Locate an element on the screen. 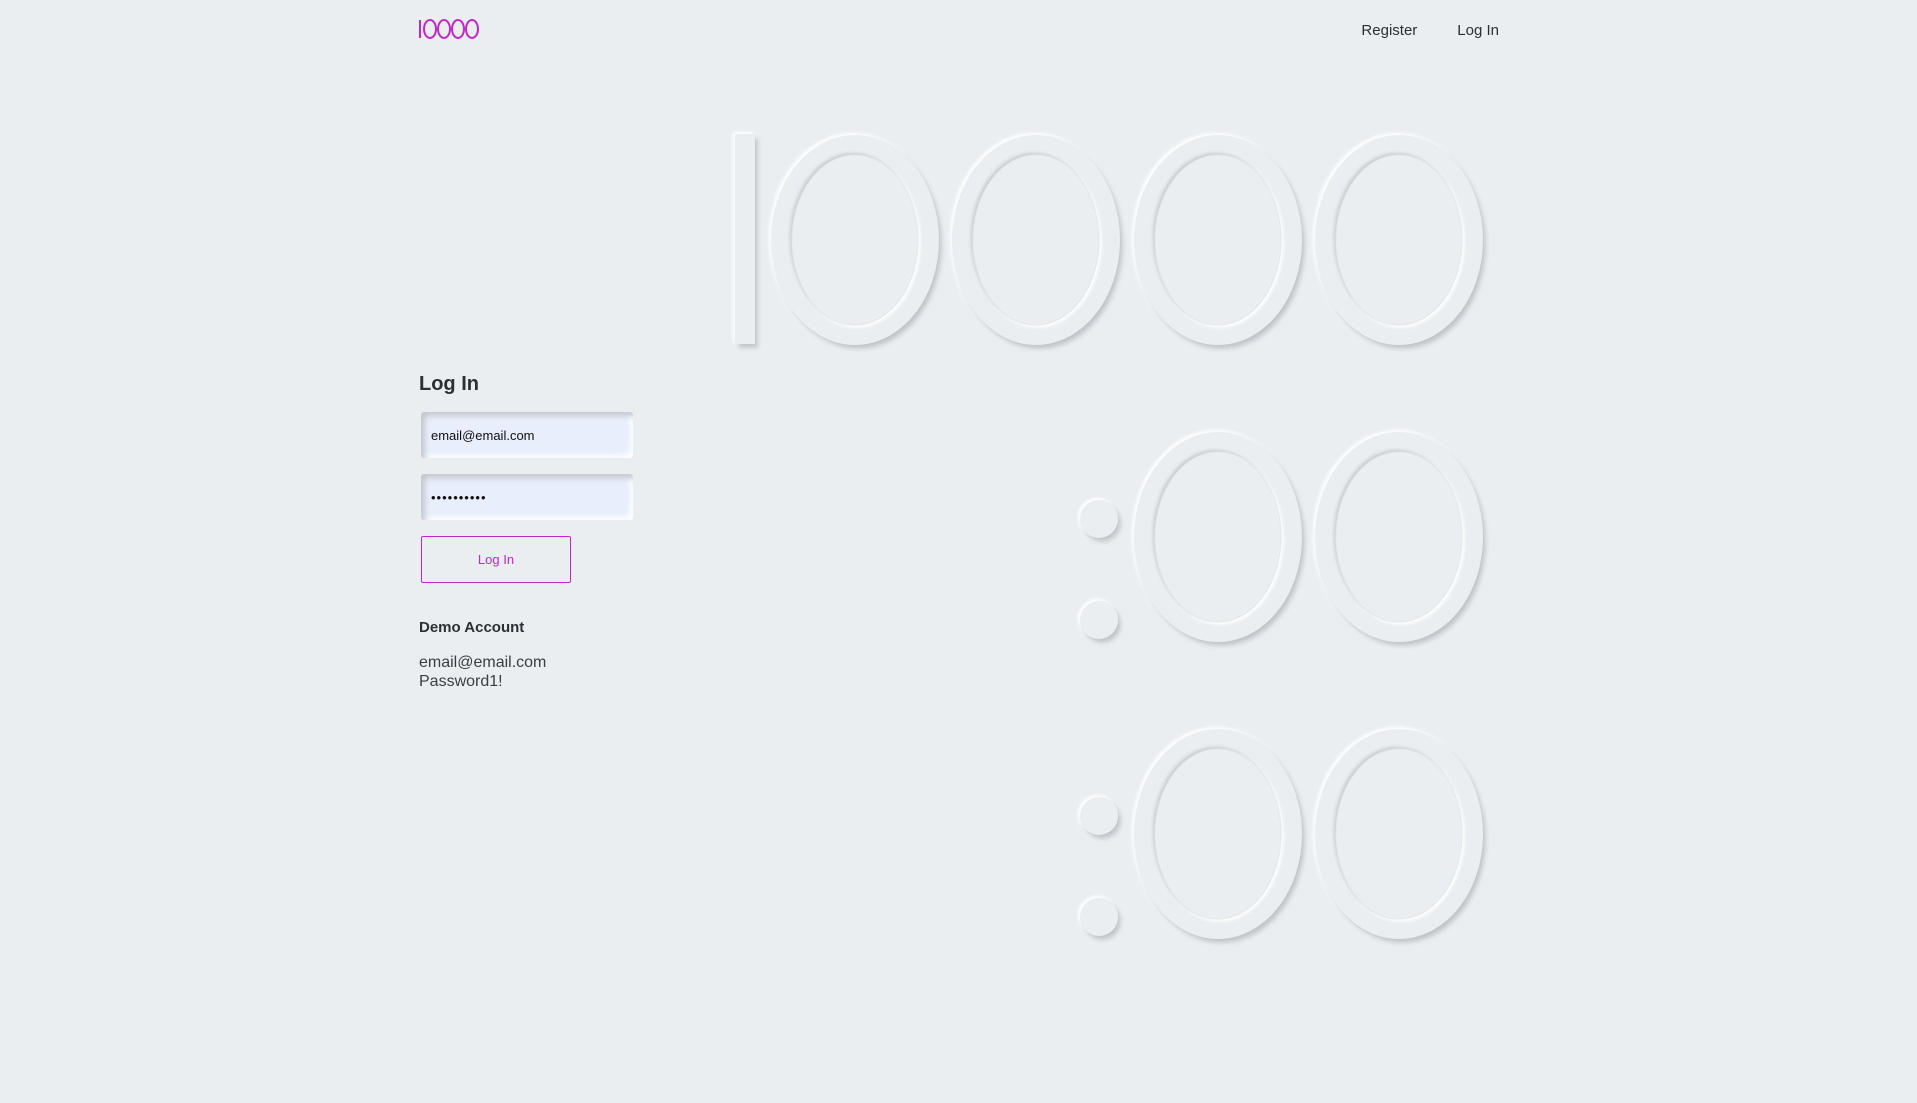  login-submit-button: Log In is located at coordinates (496, 559).